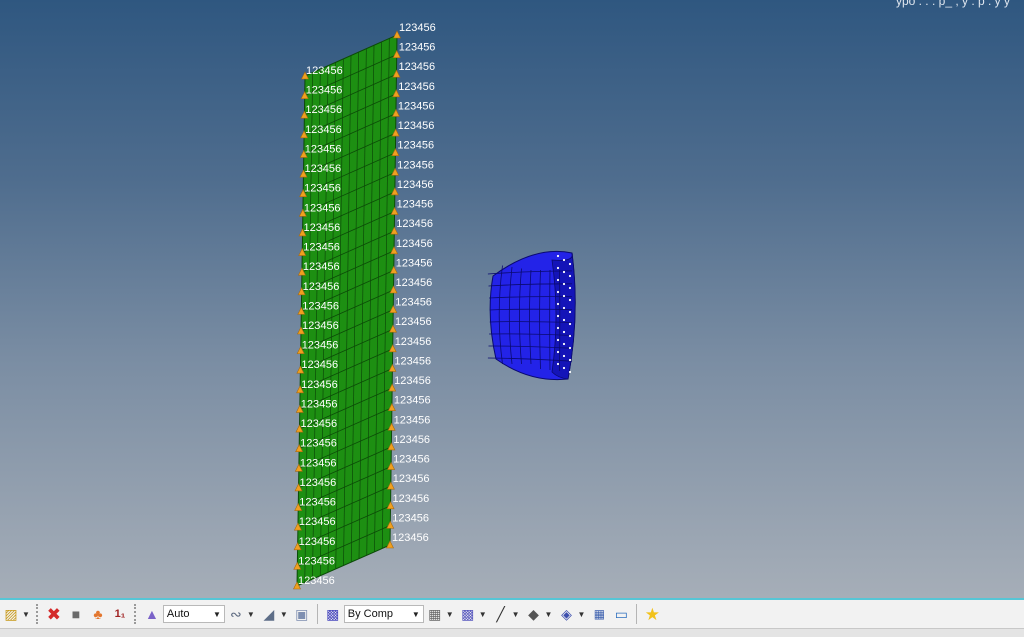 The height and width of the screenshot is (637, 1024). I want to click on surfaces-dropdown-arrow: ▼, so click(284, 614).